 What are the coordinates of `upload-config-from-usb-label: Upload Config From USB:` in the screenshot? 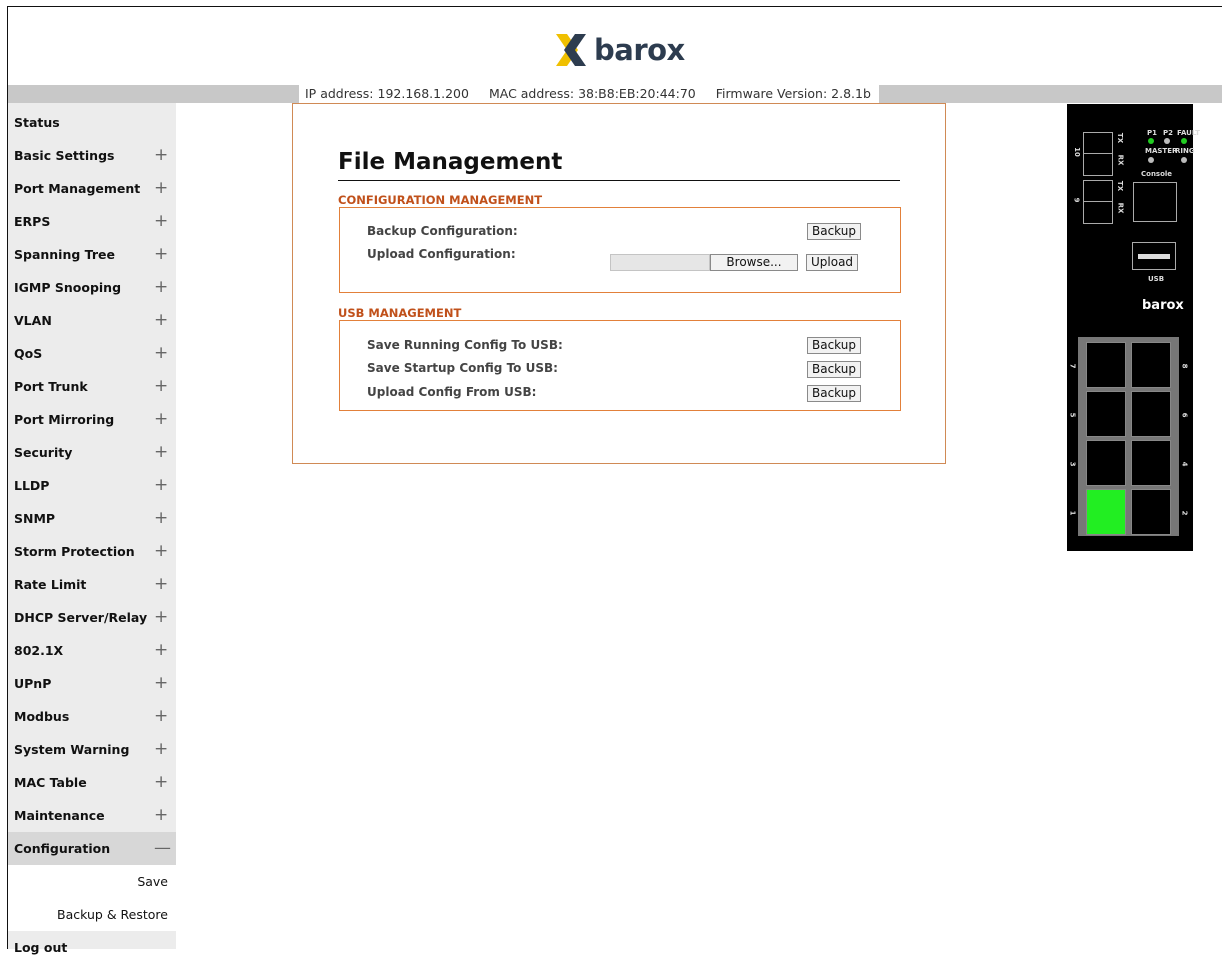 It's located at (452, 392).